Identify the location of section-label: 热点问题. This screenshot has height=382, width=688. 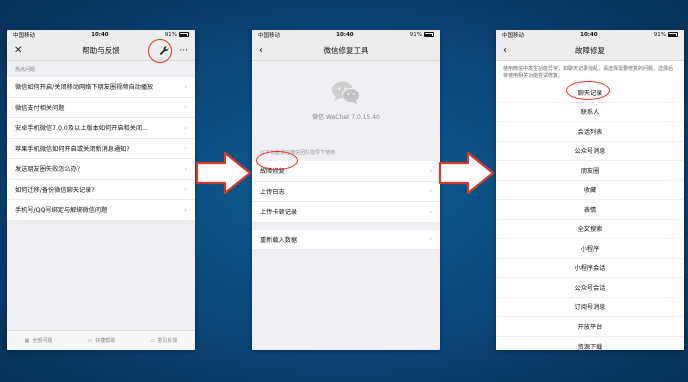
(25, 70).